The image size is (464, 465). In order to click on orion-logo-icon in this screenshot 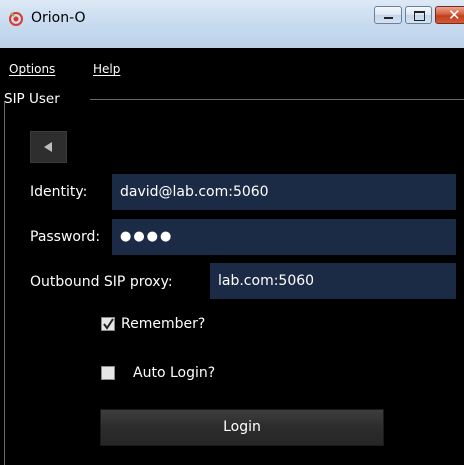, I will do `click(16, 18)`.